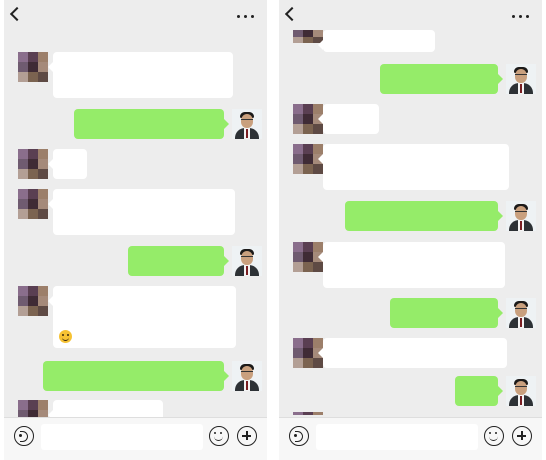  Describe the element at coordinates (65, 336) in the screenshot. I see `emoji-icon` at that location.